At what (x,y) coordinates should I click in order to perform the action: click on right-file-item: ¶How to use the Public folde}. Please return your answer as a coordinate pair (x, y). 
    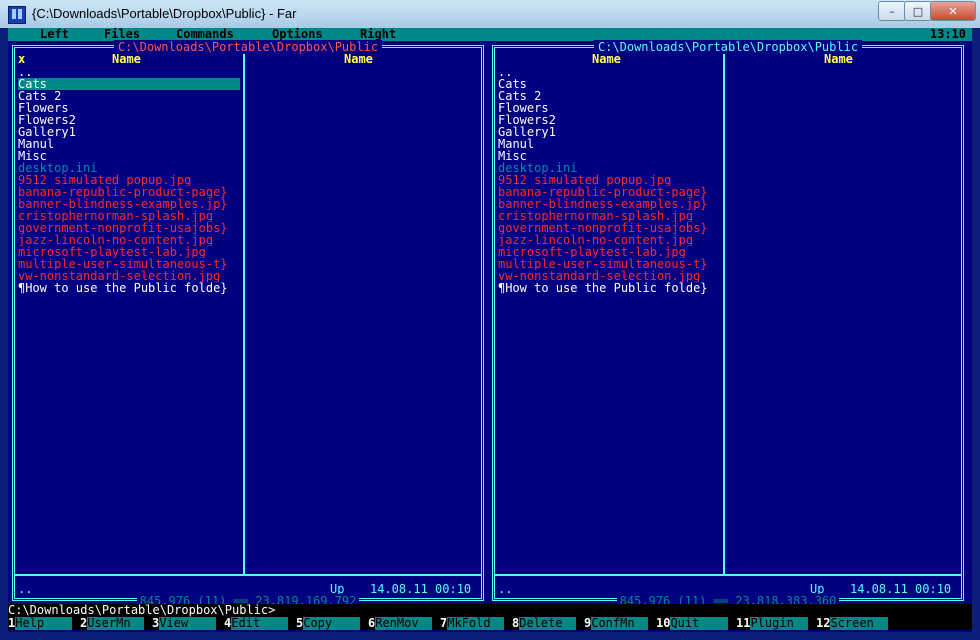
    Looking at the image, I should click on (611, 288).